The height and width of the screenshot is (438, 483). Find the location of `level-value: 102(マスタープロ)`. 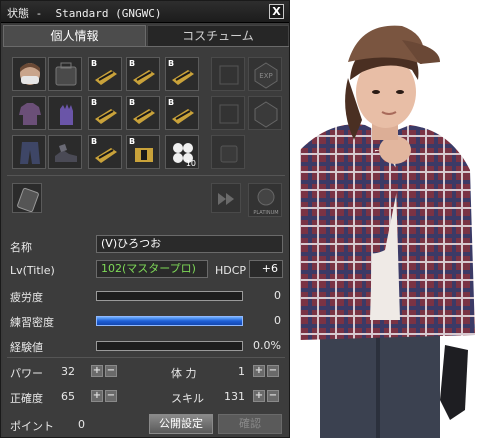

level-value: 102(マスタープロ) is located at coordinates (152, 269).